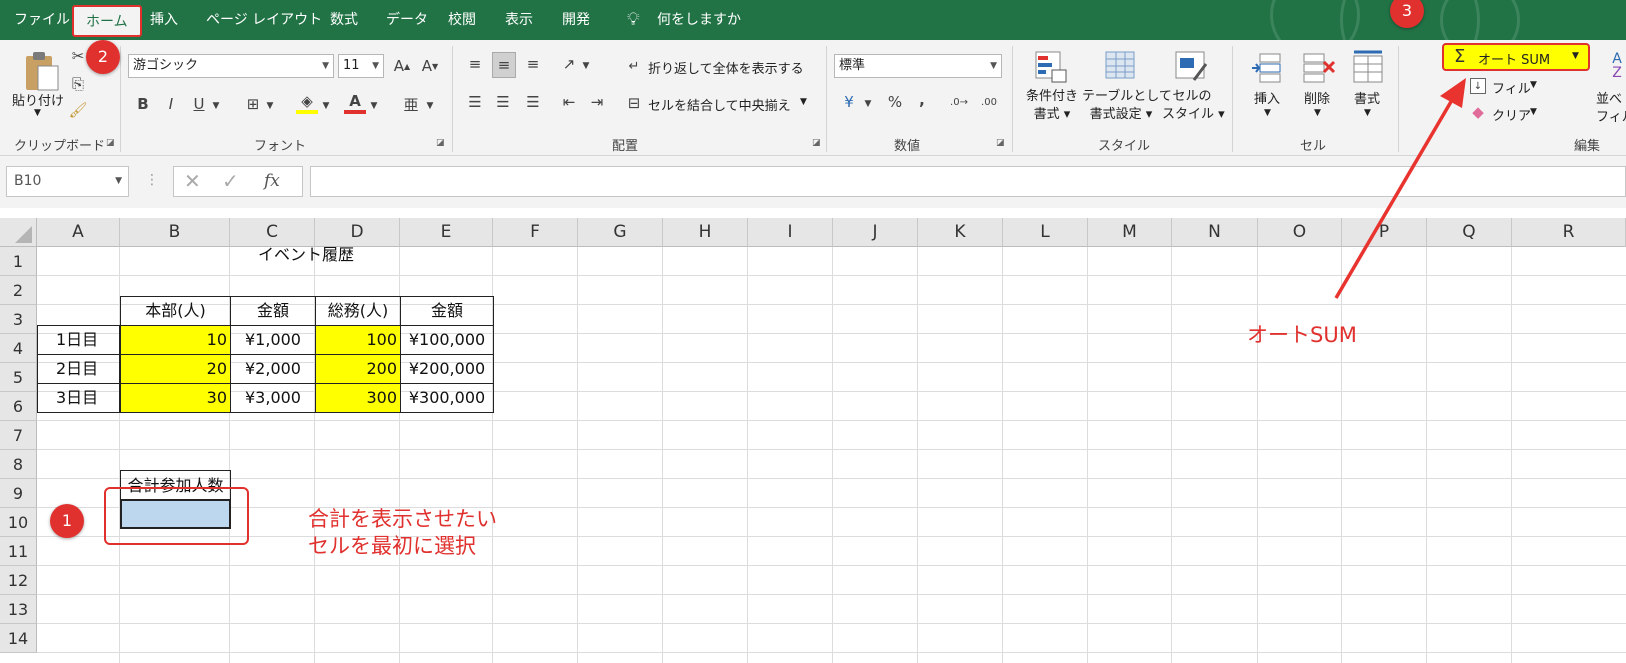  Describe the element at coordinates (1400, 188) in the screenshot. I see `annotation-arrow` at that location.